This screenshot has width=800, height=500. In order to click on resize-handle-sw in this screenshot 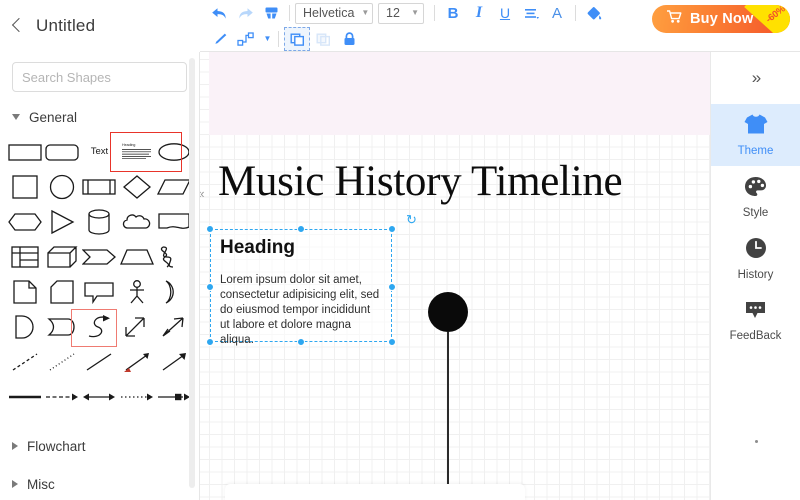, I will do `click(210, 342)`.